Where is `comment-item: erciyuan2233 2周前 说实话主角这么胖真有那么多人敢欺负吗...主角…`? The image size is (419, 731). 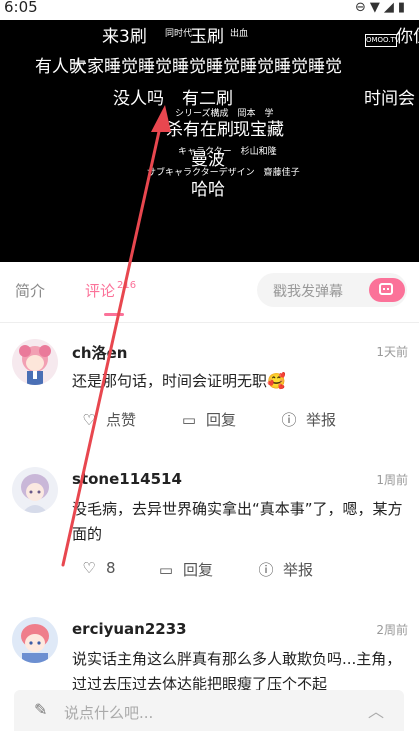 comment-item: erciyuan2233 2周前 说实话主角这么胖真有那么多人敢欺负吗...主角… is located at coordinates (209, 653).